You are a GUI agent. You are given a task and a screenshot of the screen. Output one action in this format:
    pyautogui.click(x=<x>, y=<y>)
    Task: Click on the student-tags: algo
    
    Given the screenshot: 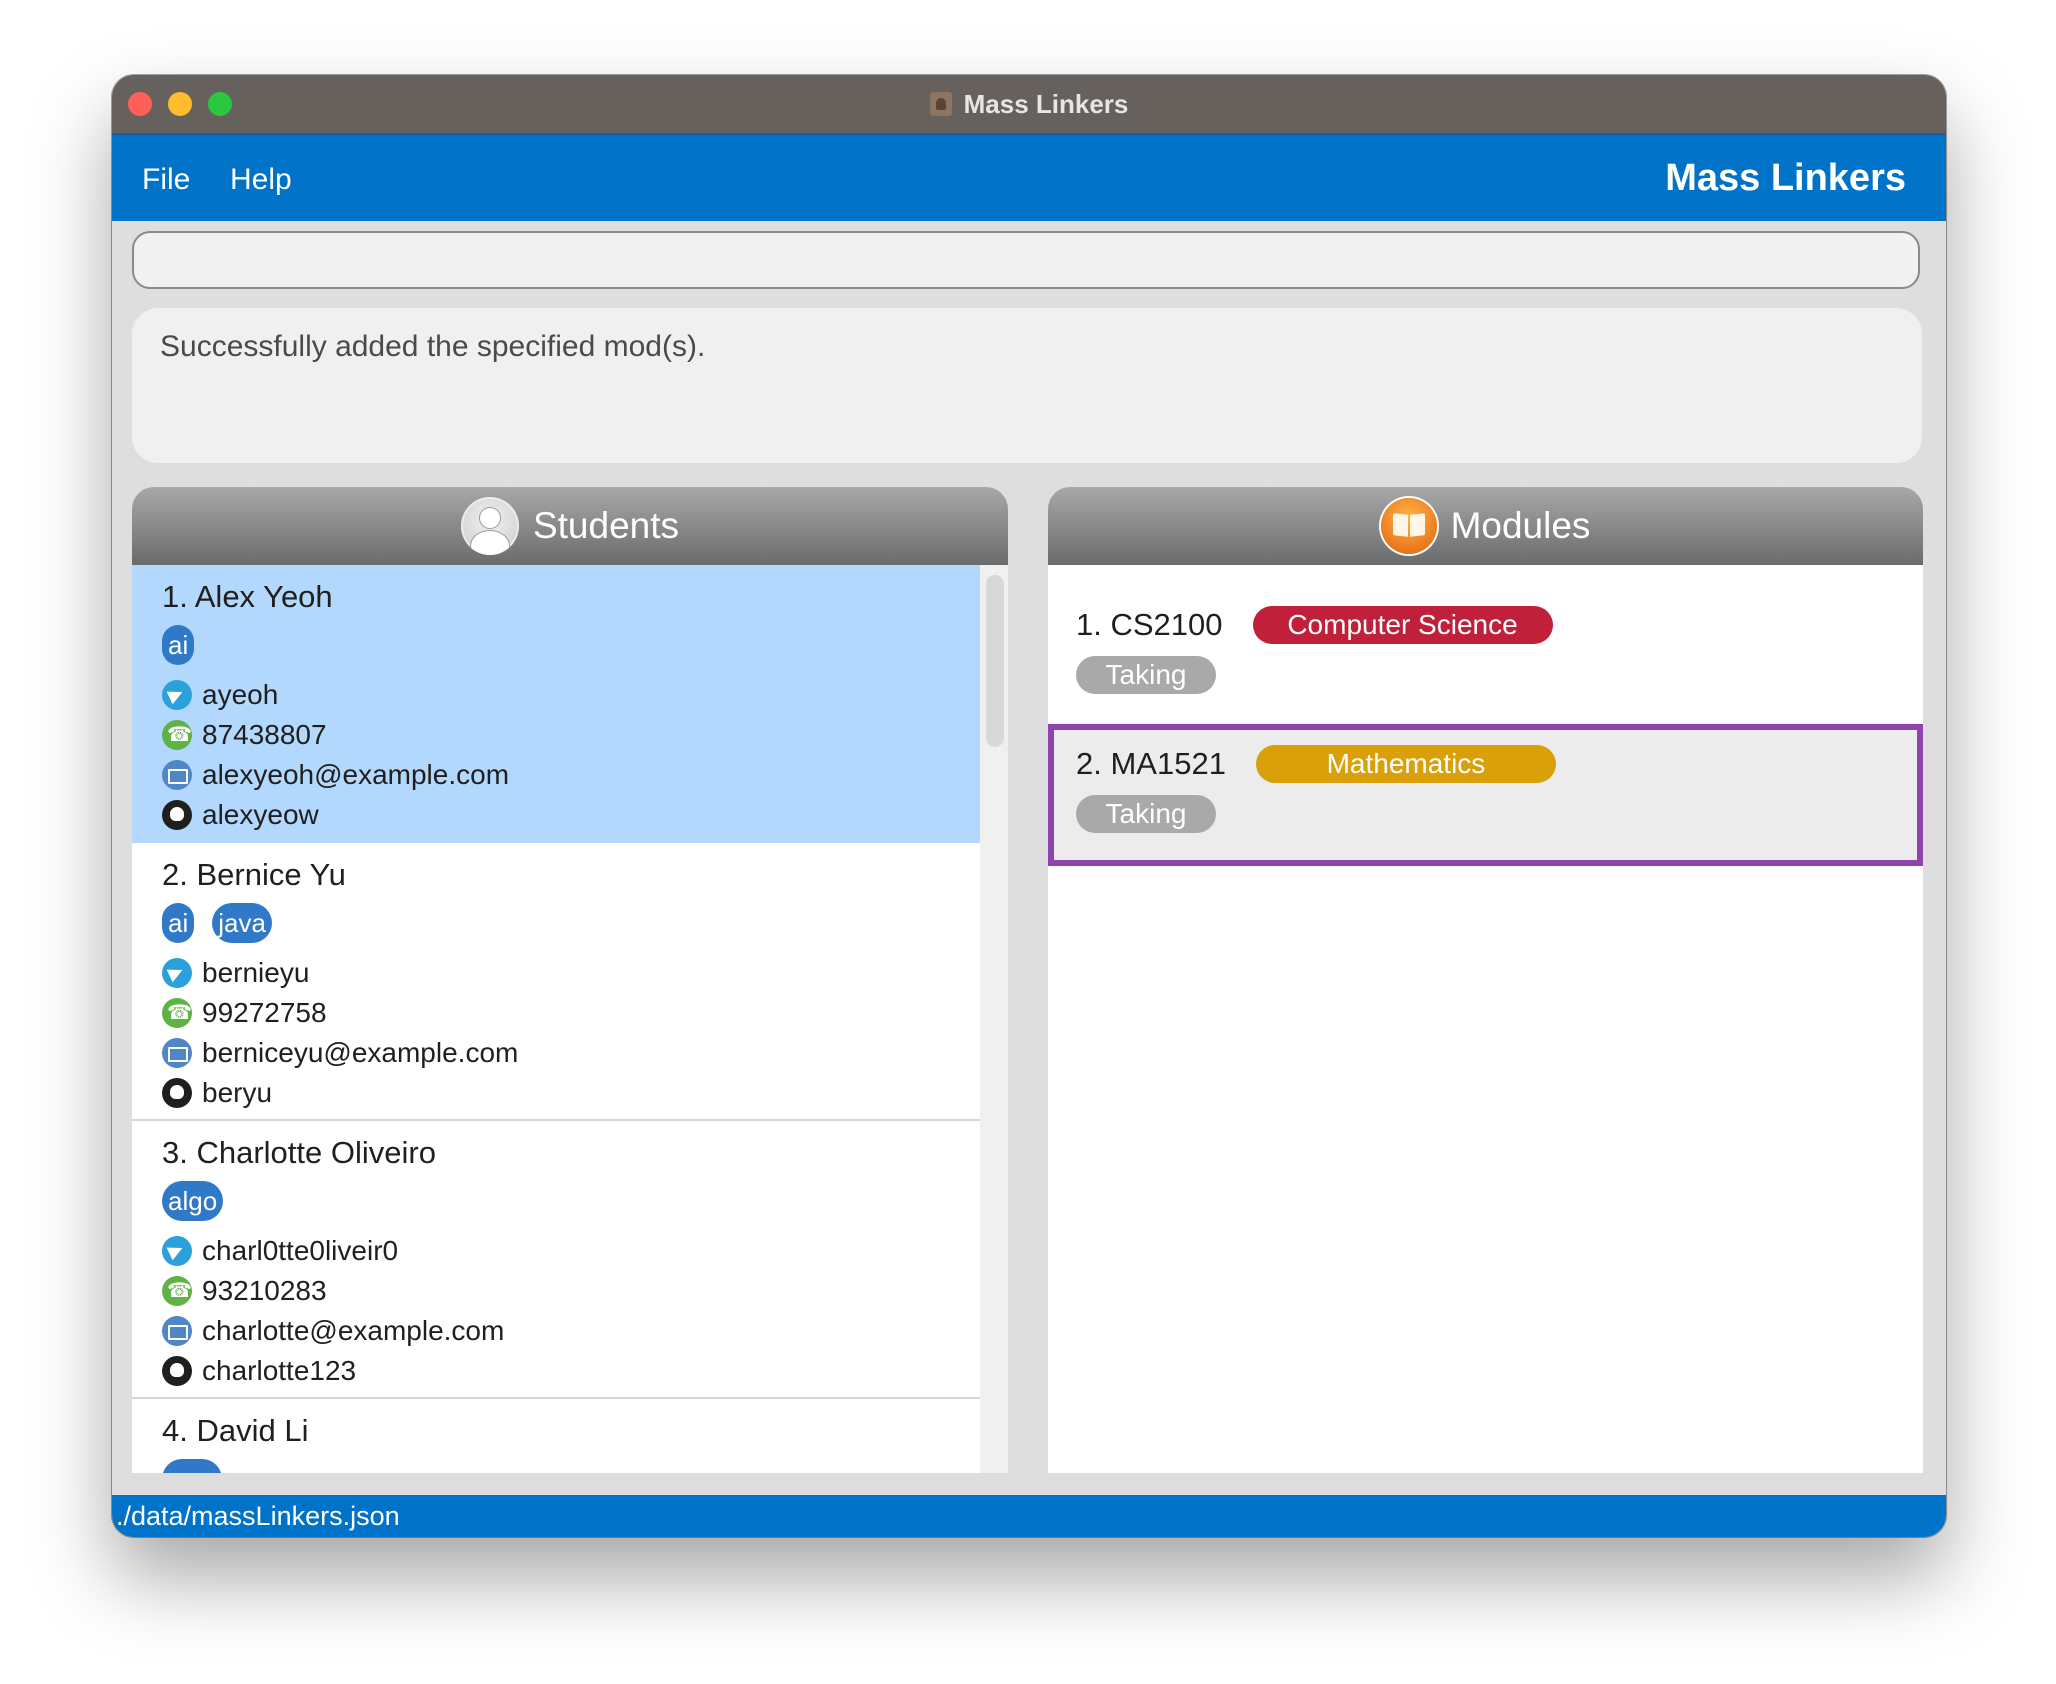 What is the action you would take?
    pyautogui.click(x=556, y=1201)
    